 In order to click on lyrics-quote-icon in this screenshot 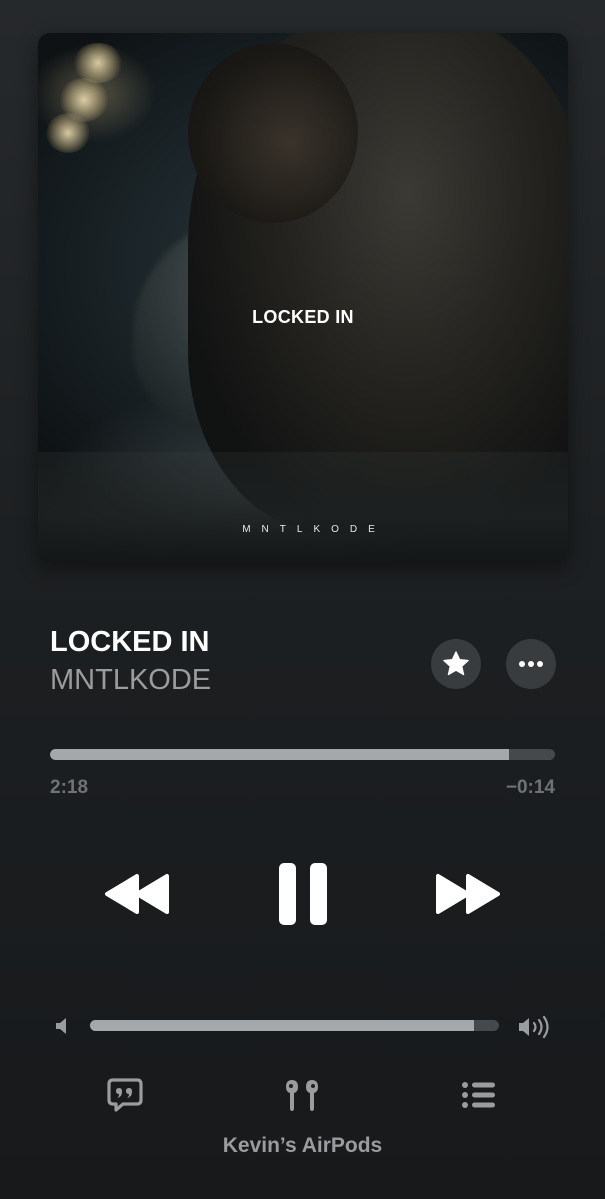, I will do `click(125, 1095)`.